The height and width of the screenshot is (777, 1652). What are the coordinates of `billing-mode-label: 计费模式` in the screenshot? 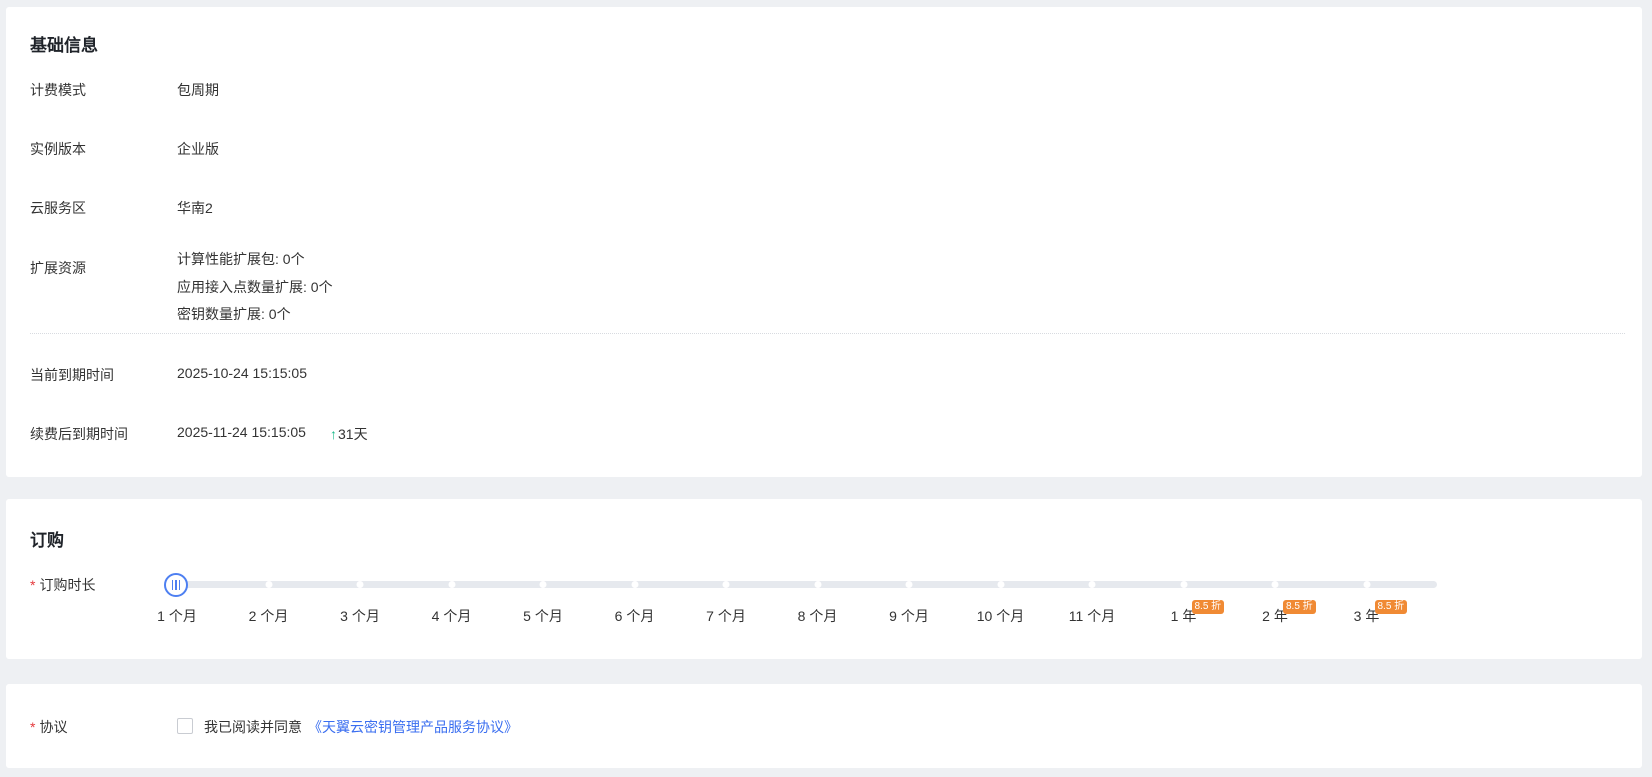 It's located at (58, 90).